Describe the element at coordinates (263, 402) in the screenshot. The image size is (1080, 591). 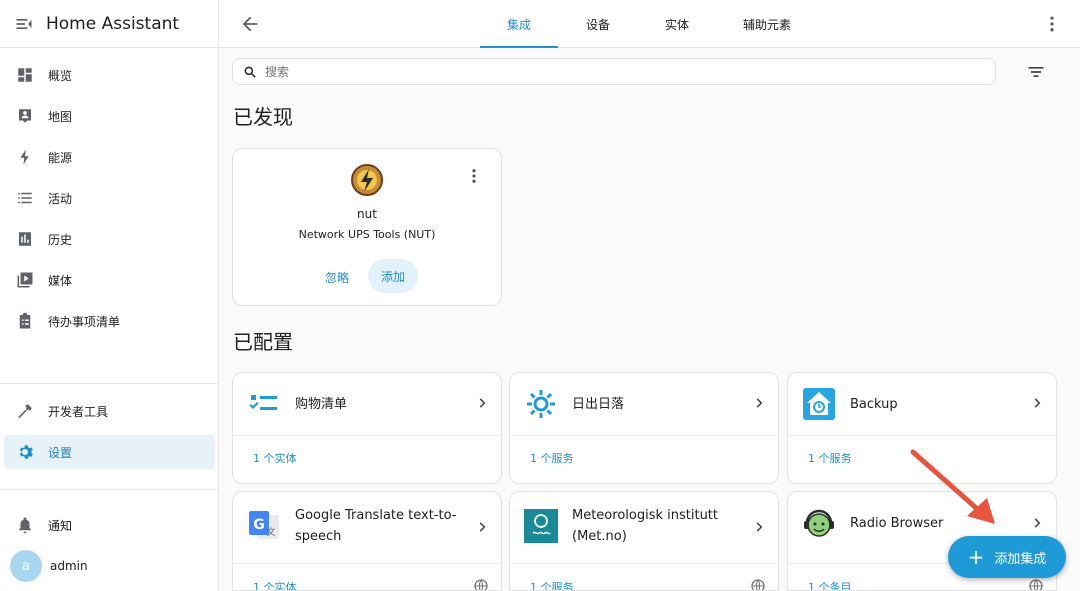
I see `shopping-list-icon` at that location.